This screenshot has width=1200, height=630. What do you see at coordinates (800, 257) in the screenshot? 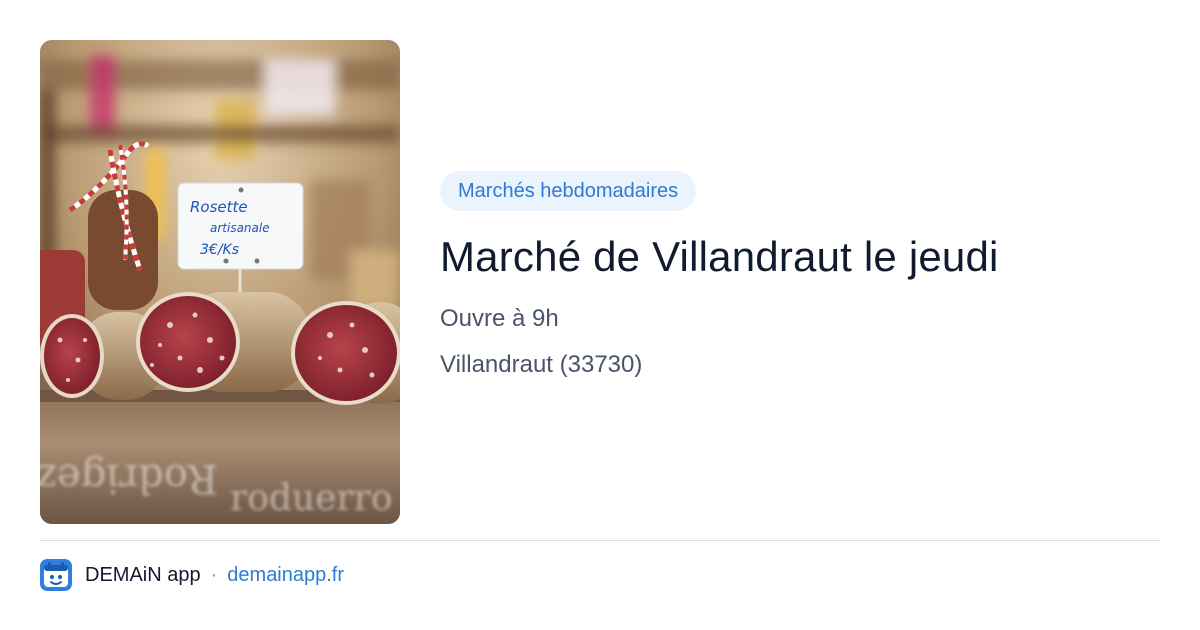
I see `market-title: Marché de Villandraut le jeudi` at bounding box center [800, 257].